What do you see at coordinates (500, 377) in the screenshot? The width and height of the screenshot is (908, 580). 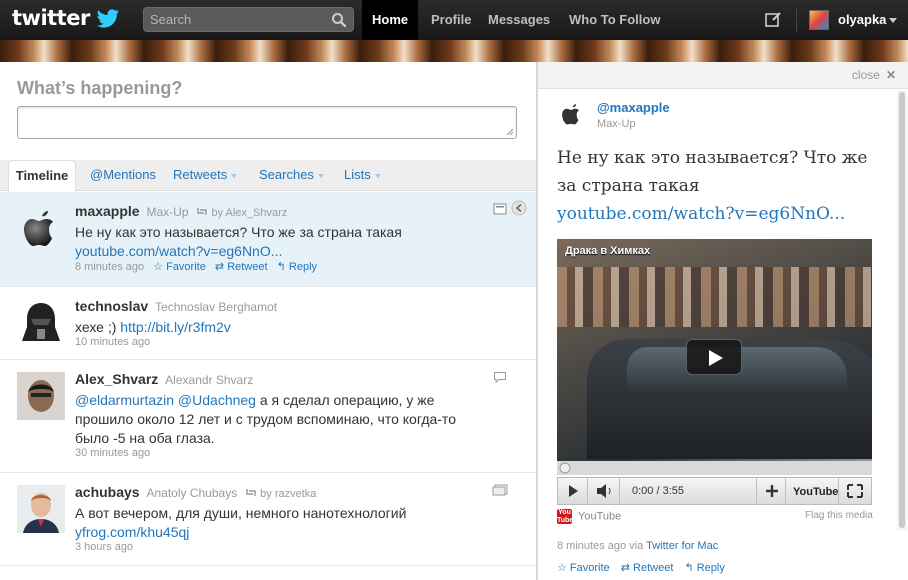 I see `reply-bubble-icon` at bounding box center [500, 377].